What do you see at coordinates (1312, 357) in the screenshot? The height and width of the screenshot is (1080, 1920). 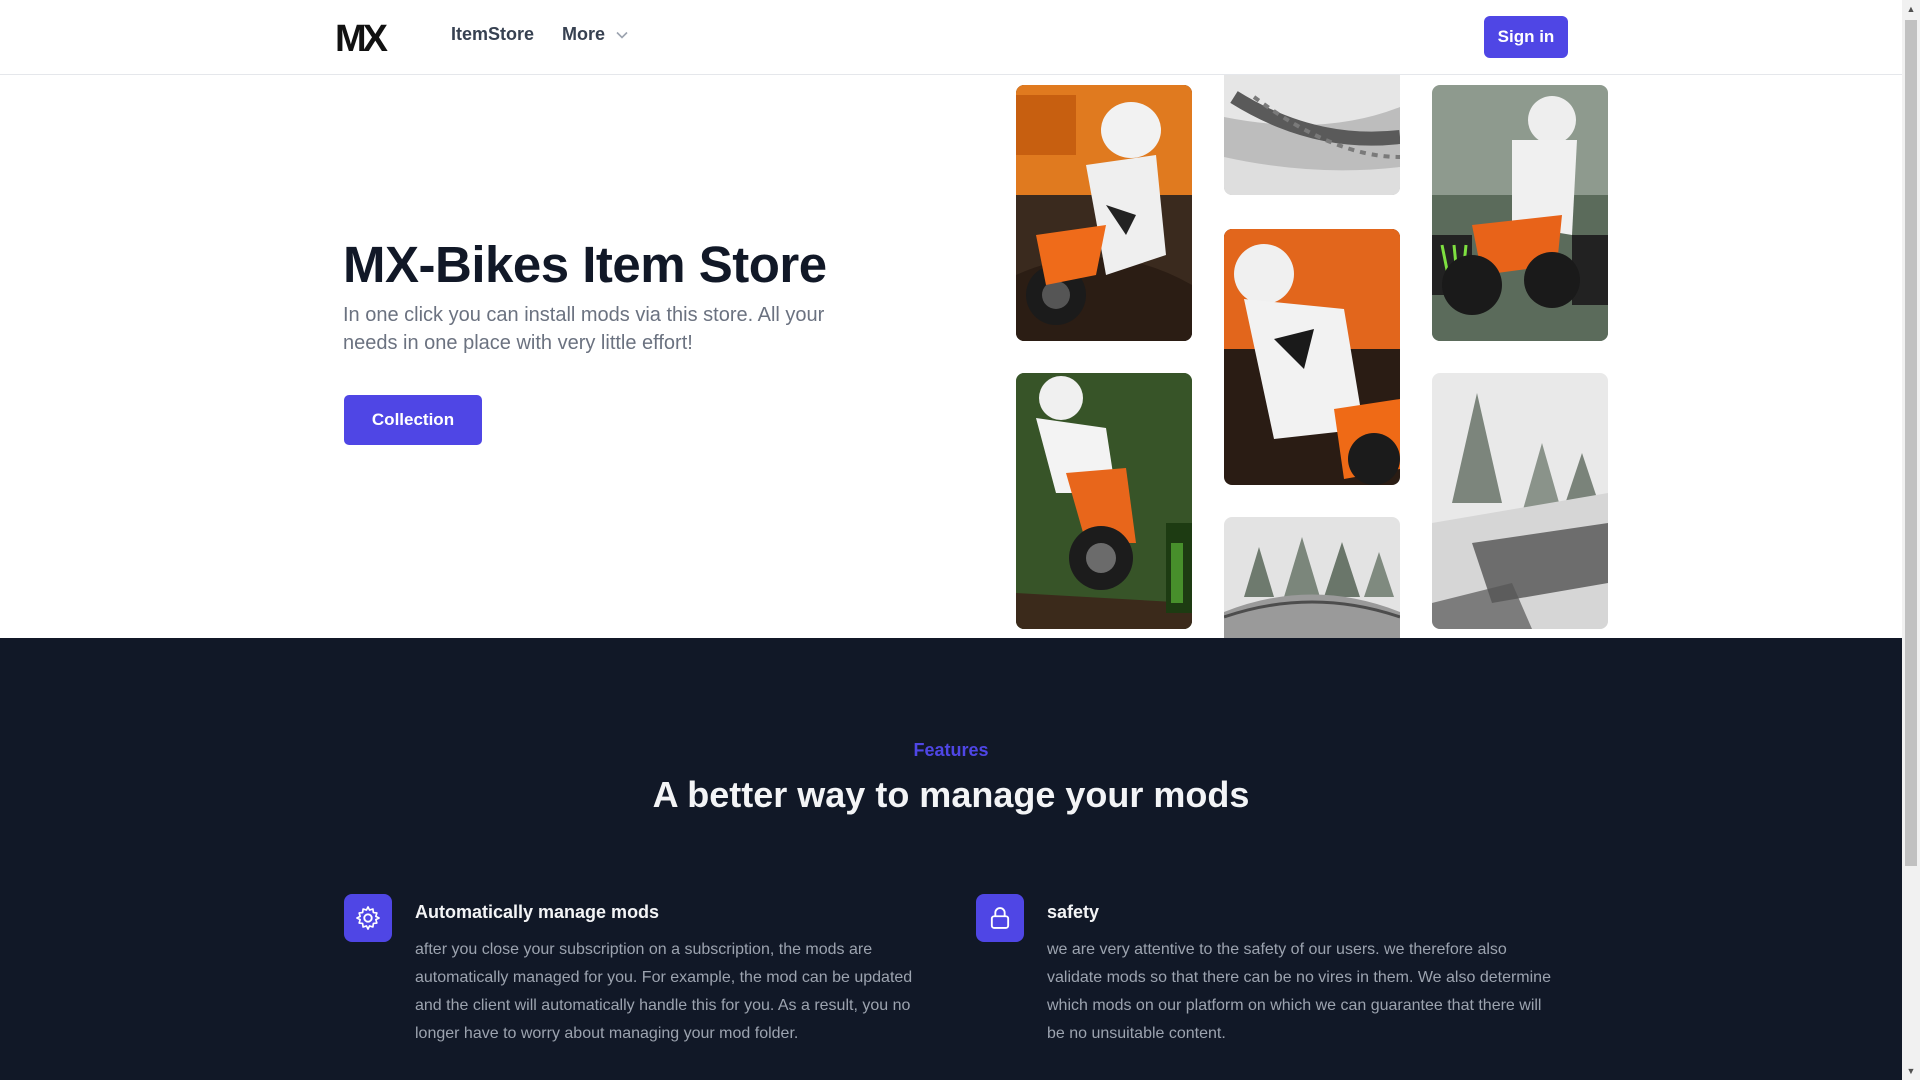 I see `rider-orange-closeup-image` at bounding box center [1312, 357].